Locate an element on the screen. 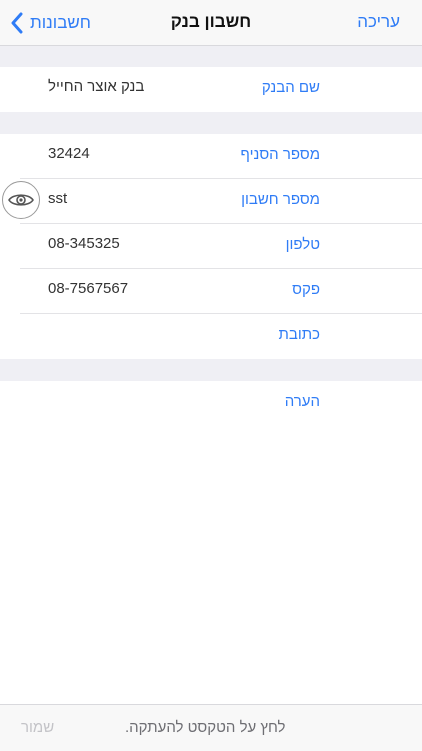 The width and height of the screenshot is (422, 751). phone-value: 08-345325 is located at coordinates (84, 243).